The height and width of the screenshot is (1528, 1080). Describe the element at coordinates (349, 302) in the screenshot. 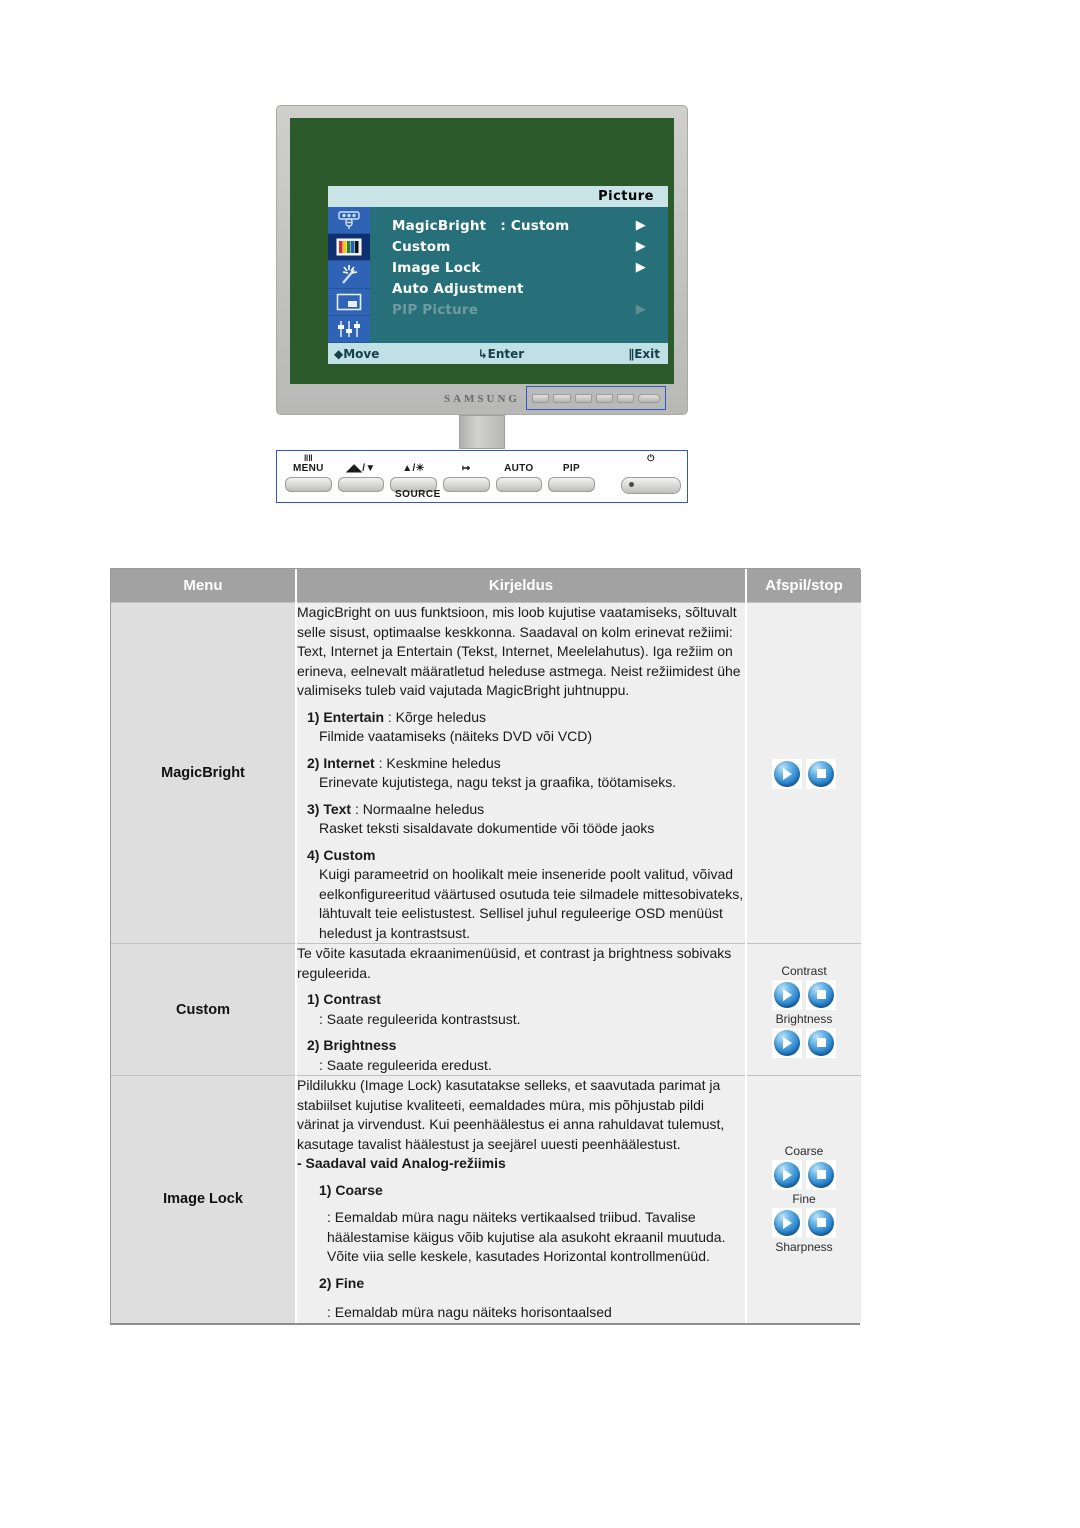

I see `osd-pip-icon` at that location.